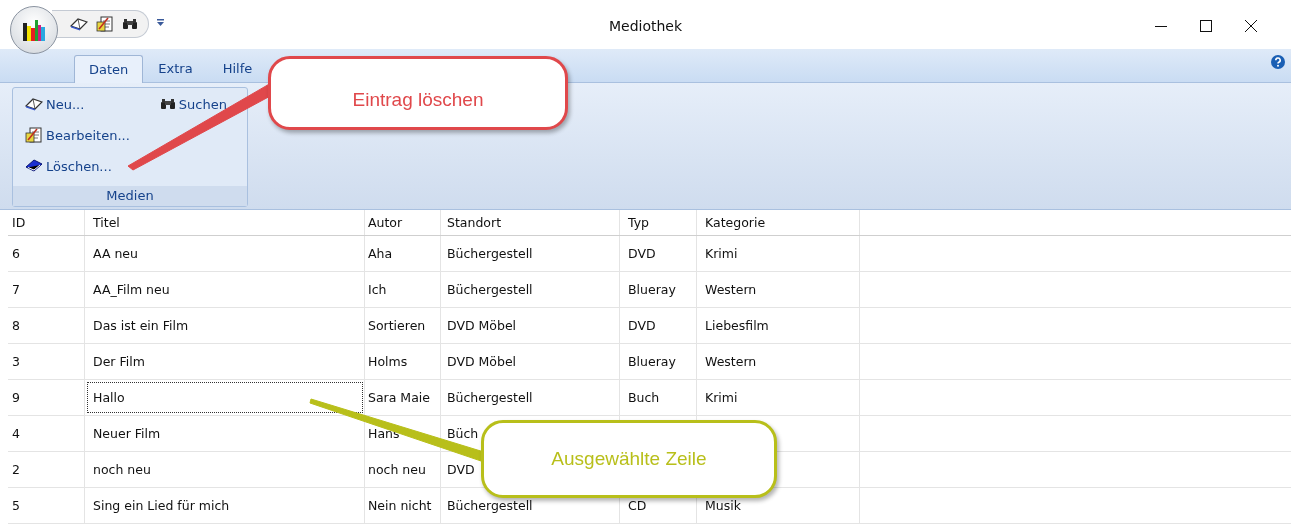 The image size is (1291, 527). I want to click on table-cell: 2, so click(46, 469).